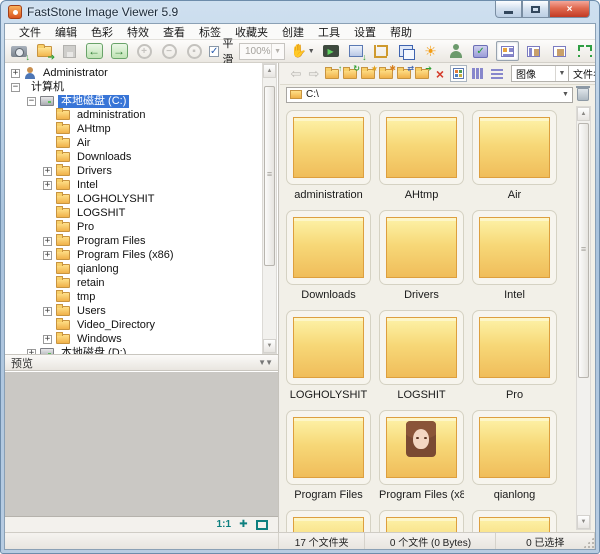 The width and height of the screenshot is (600, 554). What do you see at coordinates (133, 171) in the screenshot?
I see `tree-item-drivers: + Drivers` at bounding box center [133, 171].